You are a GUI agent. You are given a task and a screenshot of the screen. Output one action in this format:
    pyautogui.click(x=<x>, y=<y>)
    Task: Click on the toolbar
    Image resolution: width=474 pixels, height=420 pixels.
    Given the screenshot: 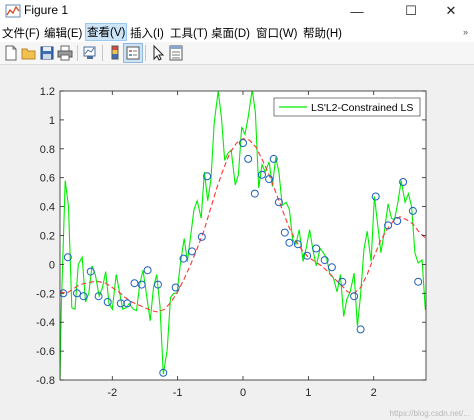 What is the action you would take?
    pyautogui.click(x=237, y=53)
    